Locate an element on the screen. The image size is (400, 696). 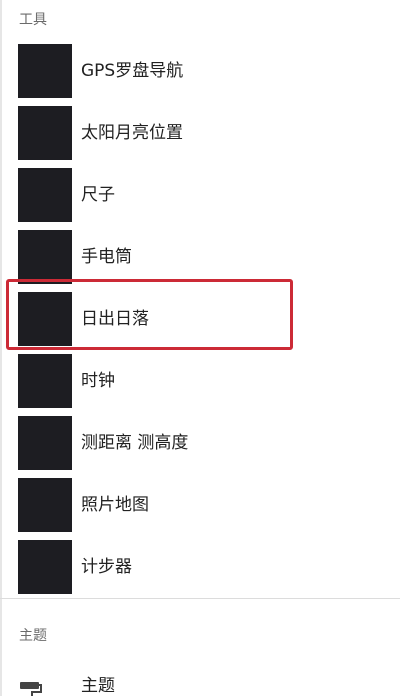
tool-item-flashlight: 手电筒 is located at coordinates (200, 261).